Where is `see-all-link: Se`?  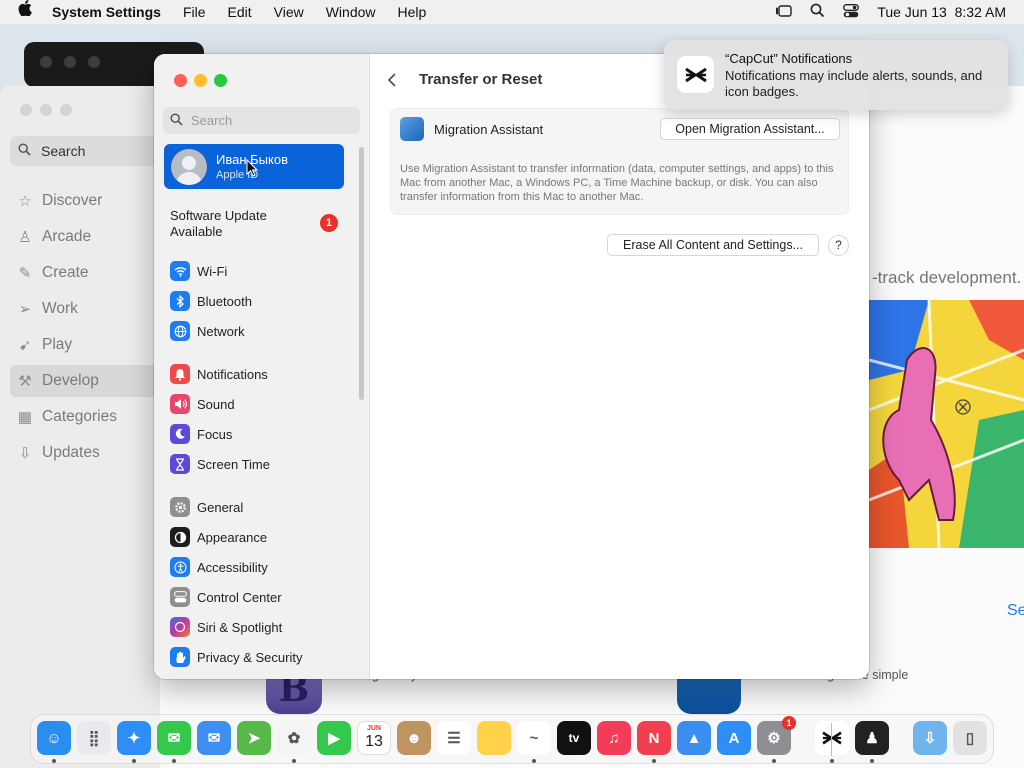
see-all-link: Se is located at coordinates (1015, 611).